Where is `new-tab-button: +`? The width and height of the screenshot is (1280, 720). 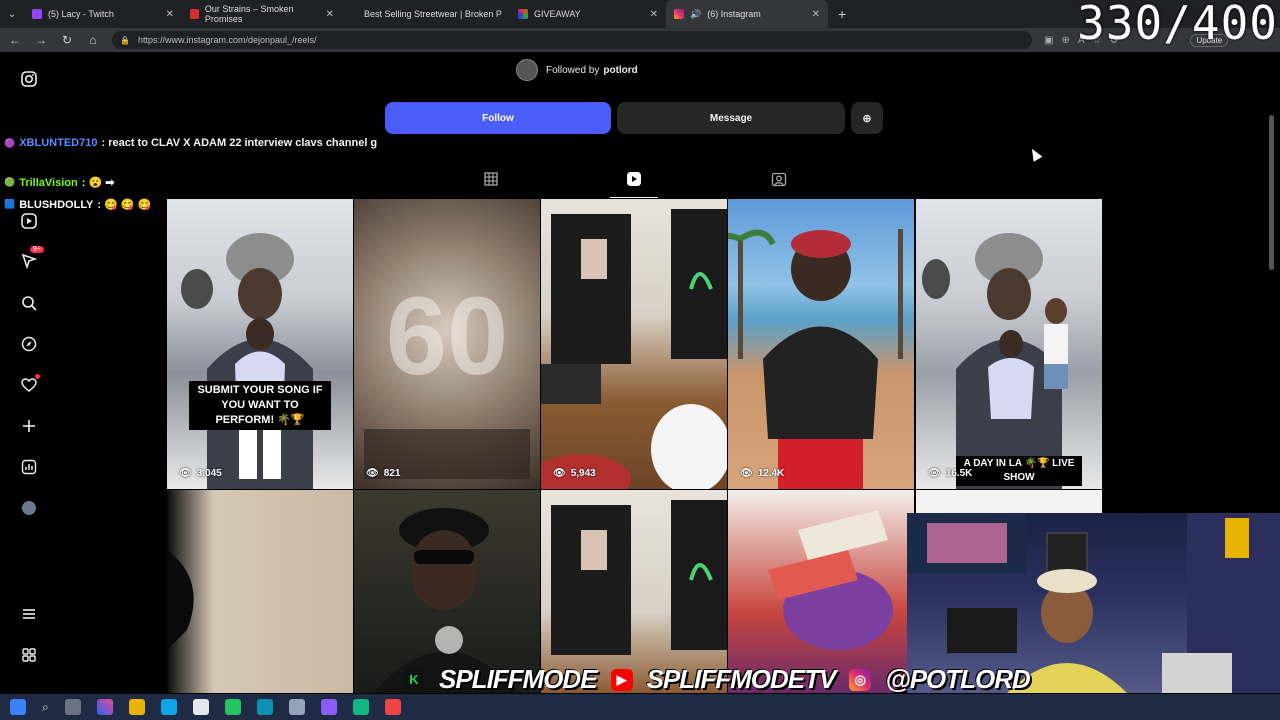
new-tab-button: + is located at coordinates (842, 14).